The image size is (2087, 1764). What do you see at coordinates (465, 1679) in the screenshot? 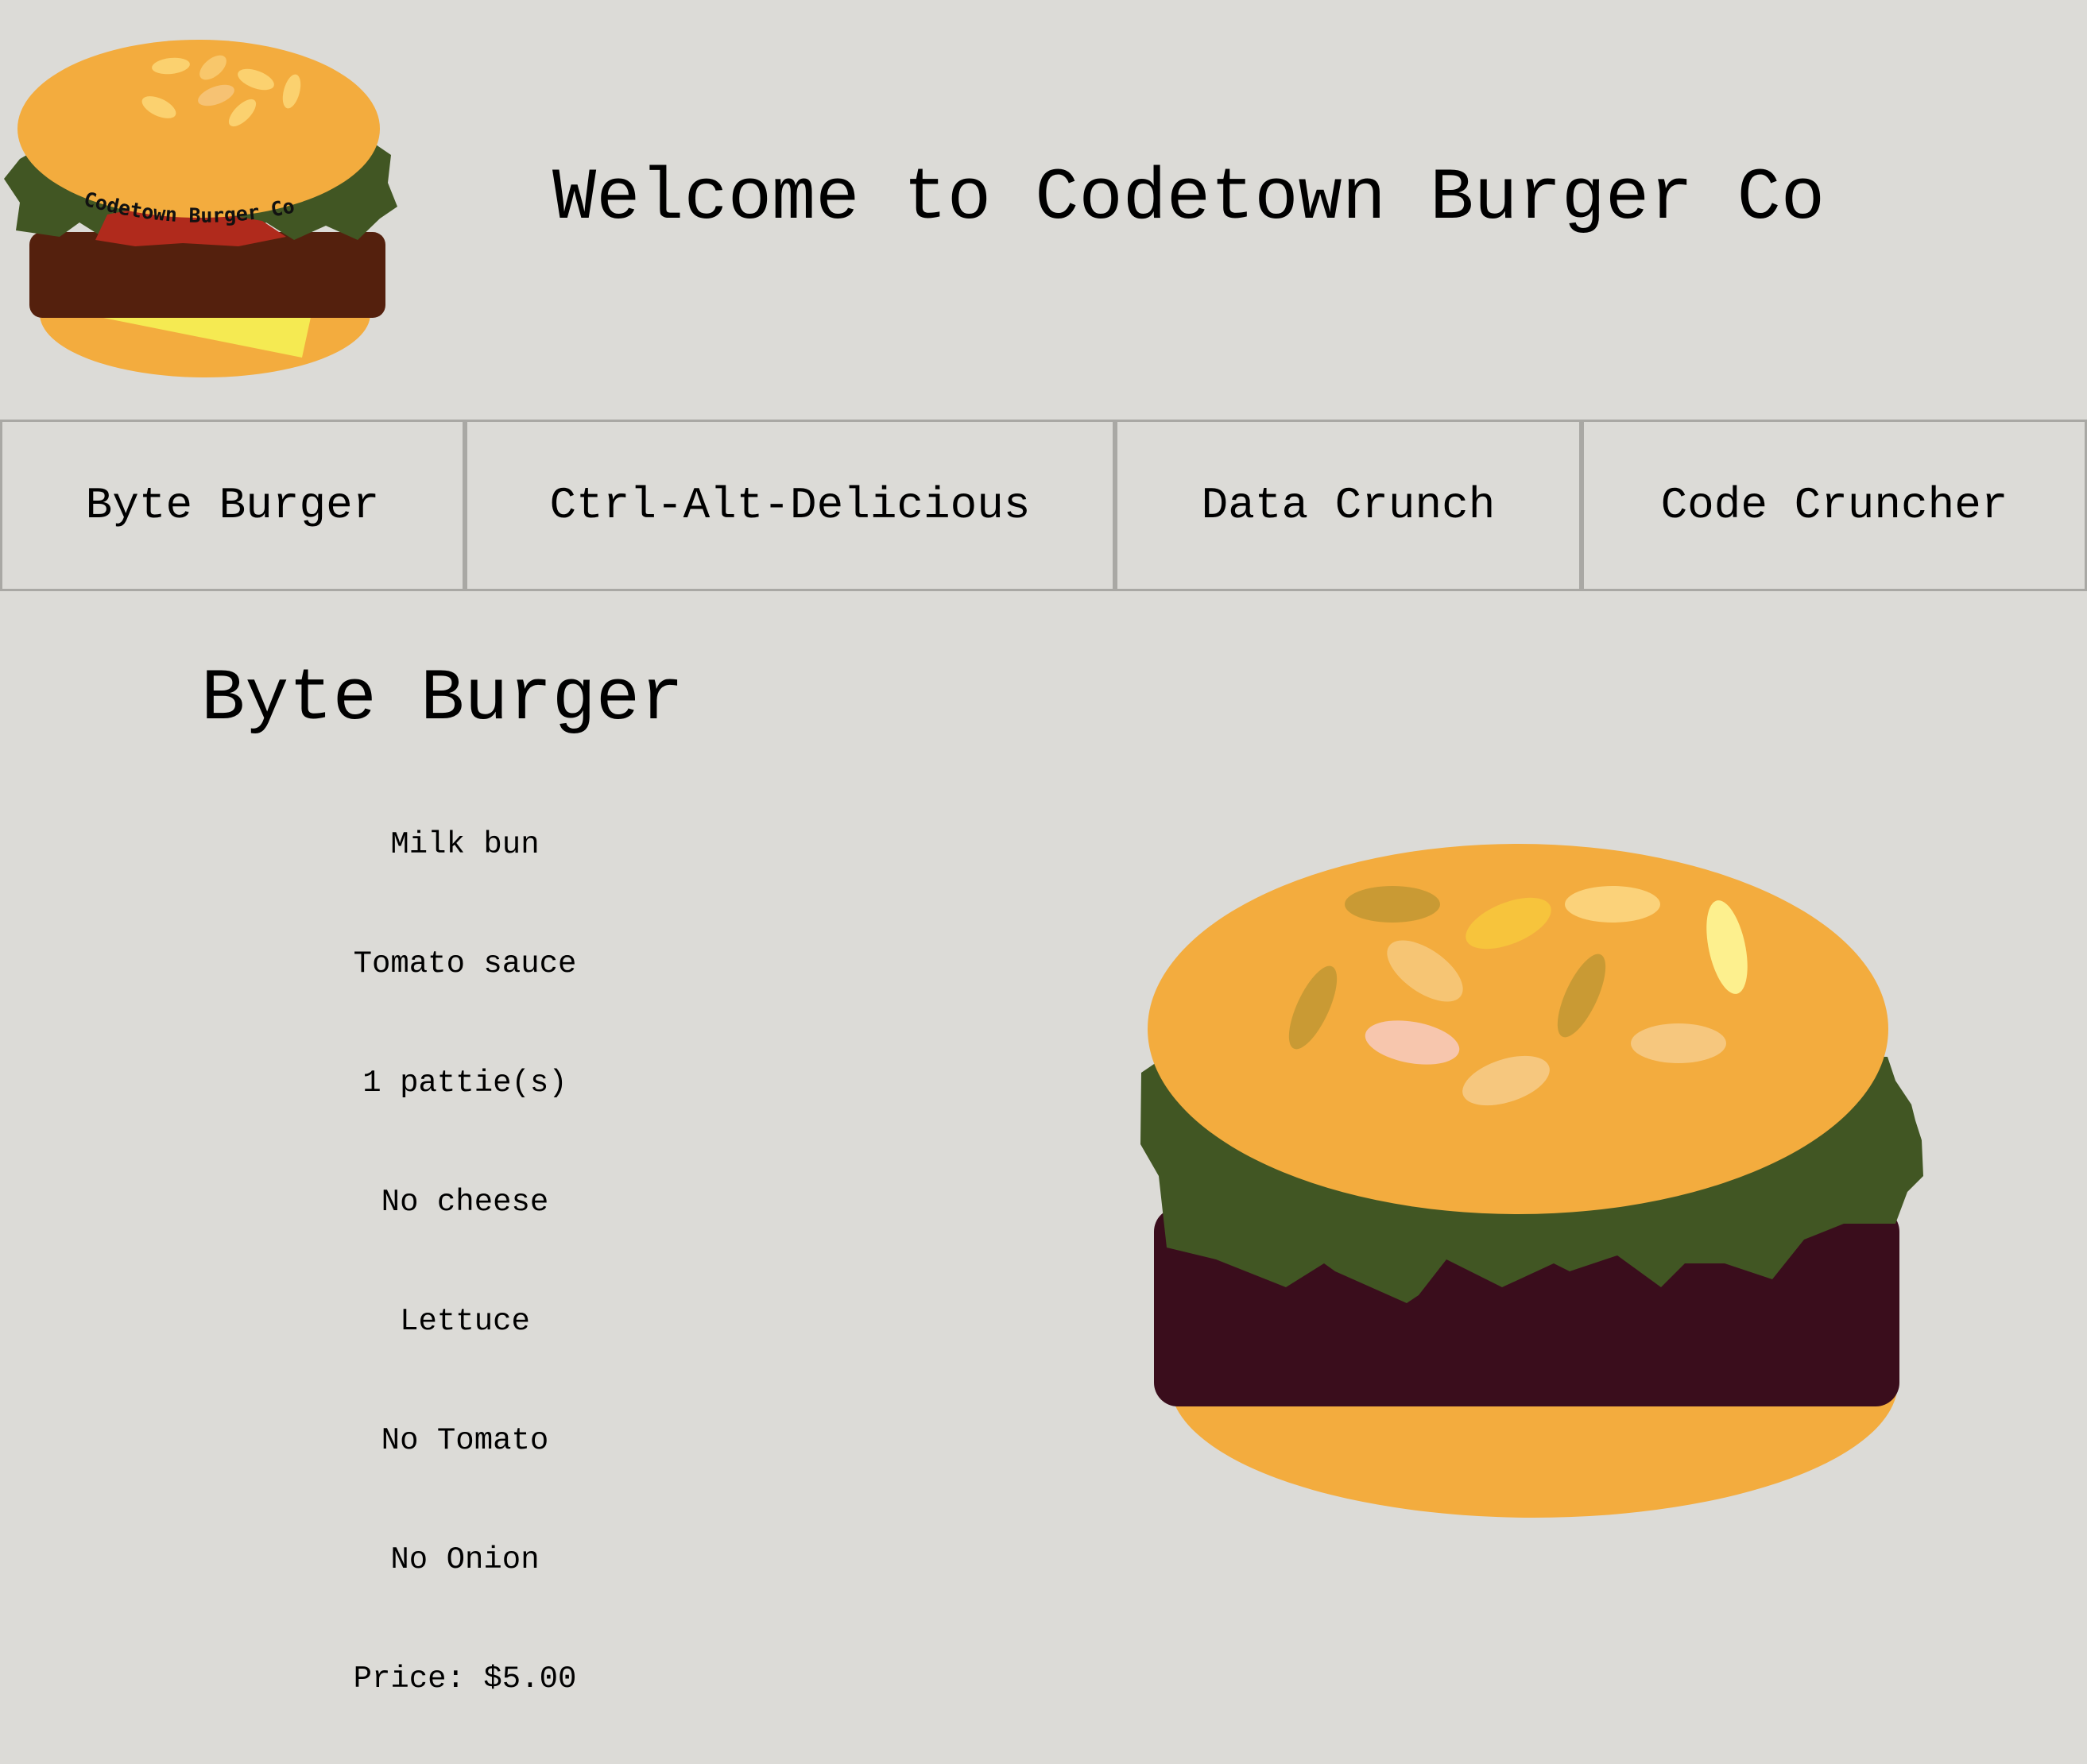
I see `burger-price: Price: $5.00` at bounding box center [465, 1679].